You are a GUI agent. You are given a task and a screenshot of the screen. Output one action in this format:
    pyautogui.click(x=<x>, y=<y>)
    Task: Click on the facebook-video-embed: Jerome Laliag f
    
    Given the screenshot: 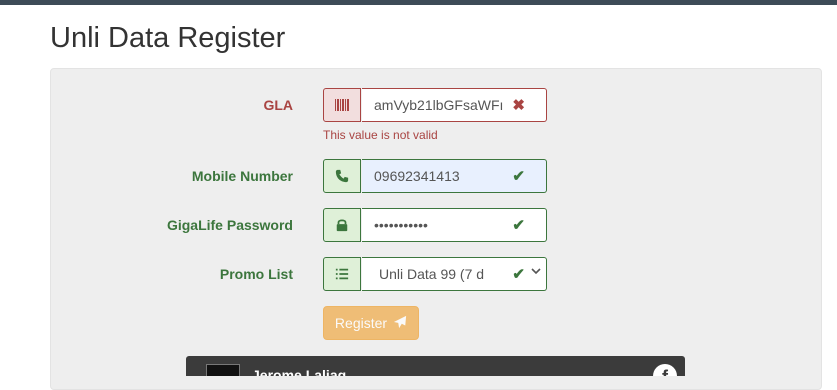 What is the action you would take?
    pyautogui.click(x=435, y=366)
    